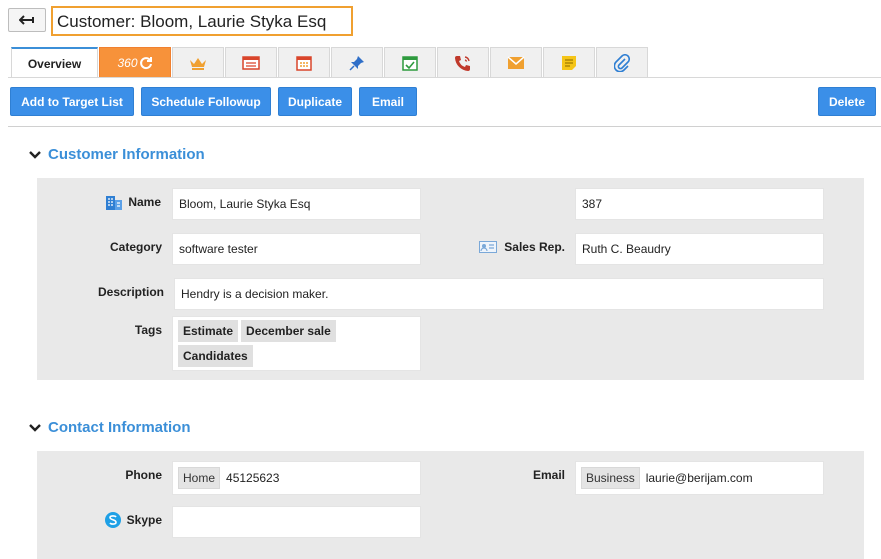 This screenshot has width=881, height=559. What do you see at coordinates (847, 101) in the screenshot?
I see `delete-button: Delete` at bounding box center [847, 101].